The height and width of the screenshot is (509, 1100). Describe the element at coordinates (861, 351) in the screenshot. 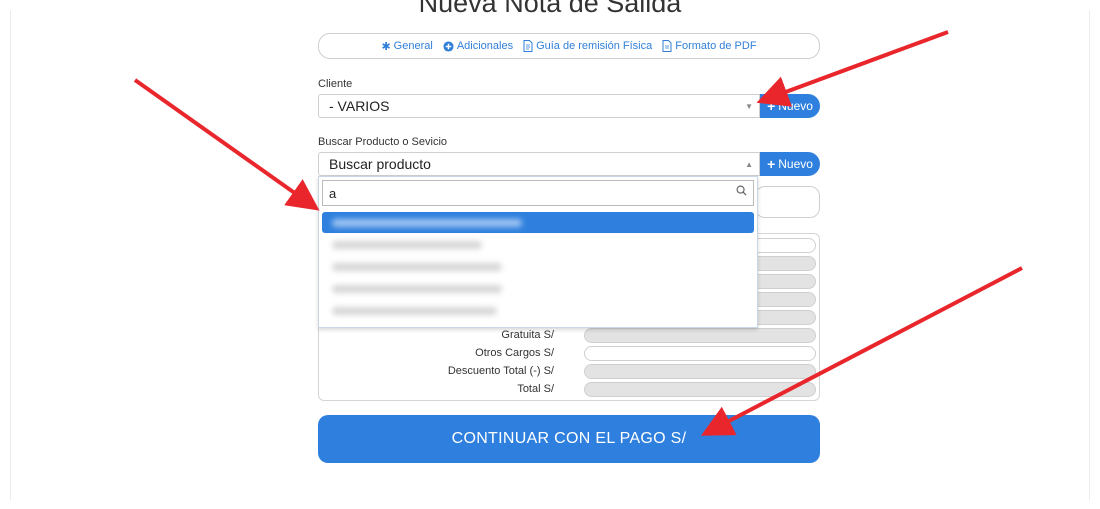

I see `arrow-to-continue-button` at that location.